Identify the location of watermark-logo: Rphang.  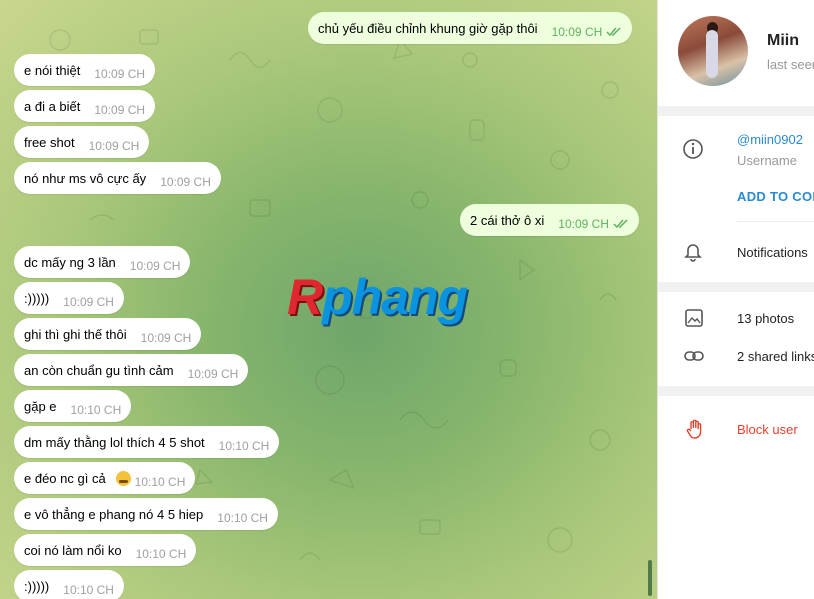
(377, 297).